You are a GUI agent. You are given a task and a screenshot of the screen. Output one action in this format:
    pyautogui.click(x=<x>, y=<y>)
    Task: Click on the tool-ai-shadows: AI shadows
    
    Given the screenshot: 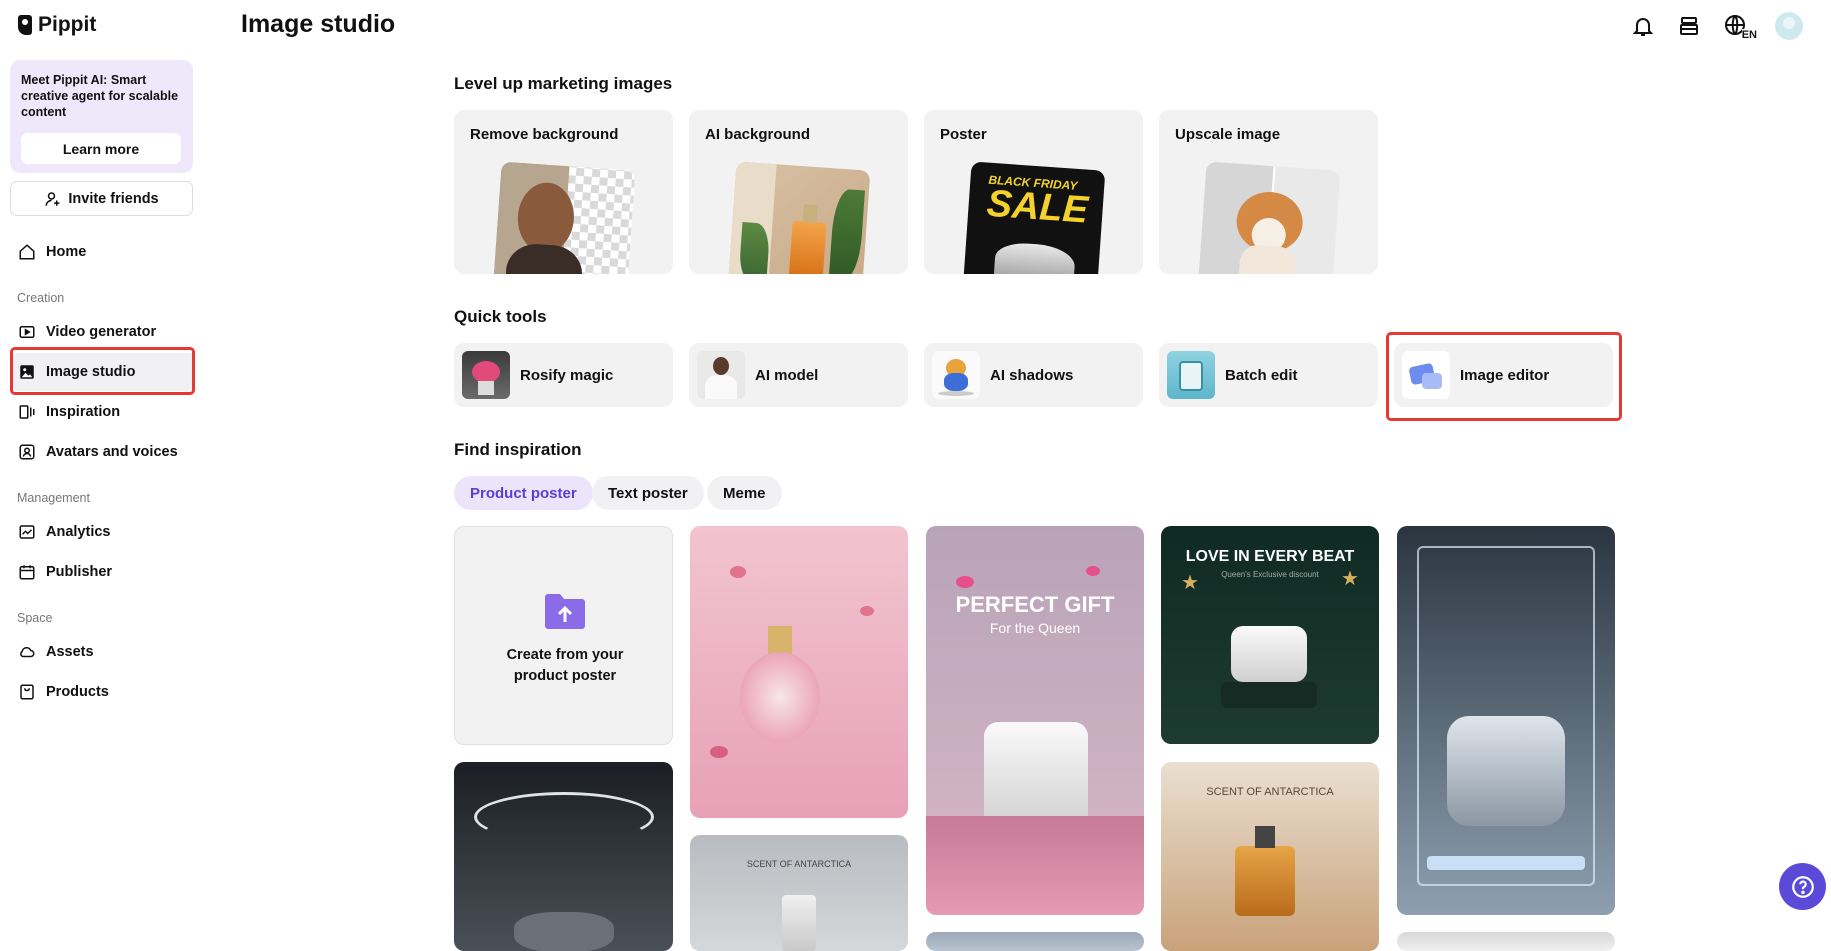 What is the action you would take?
    pyautogui.click(x=1033, y=375)
    